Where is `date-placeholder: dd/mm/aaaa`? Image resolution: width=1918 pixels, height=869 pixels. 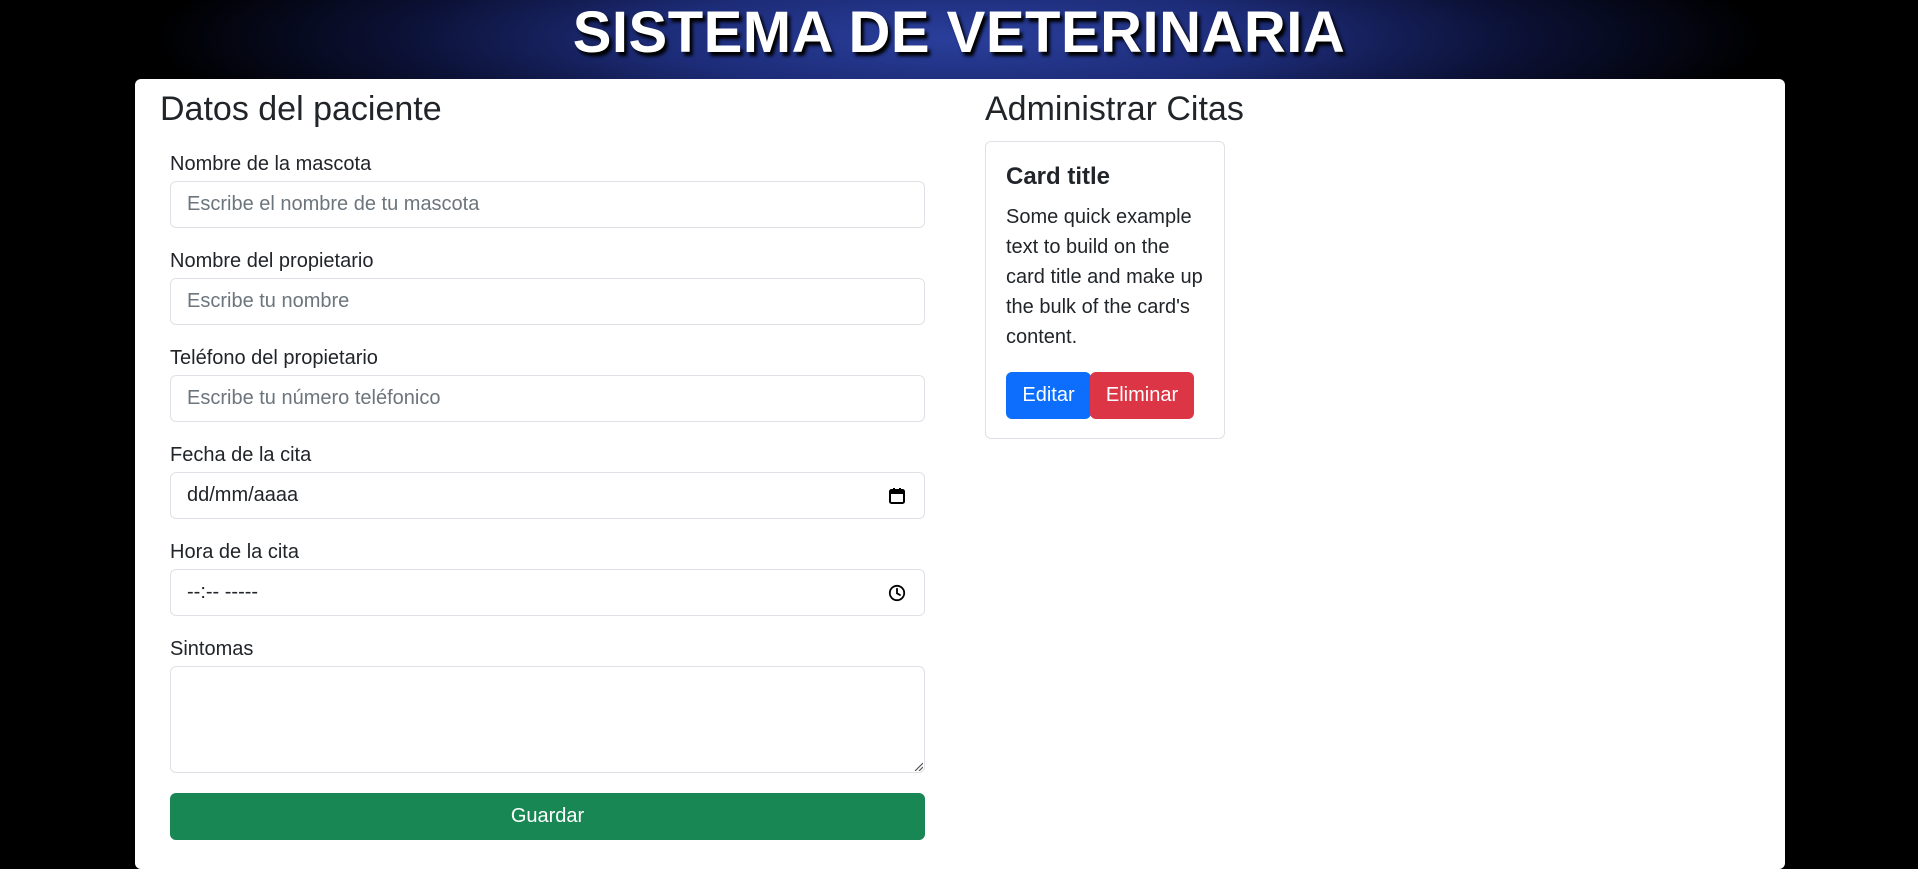
date-placeholder: dd/mm/aaaa is located at coordinates (243, 495).